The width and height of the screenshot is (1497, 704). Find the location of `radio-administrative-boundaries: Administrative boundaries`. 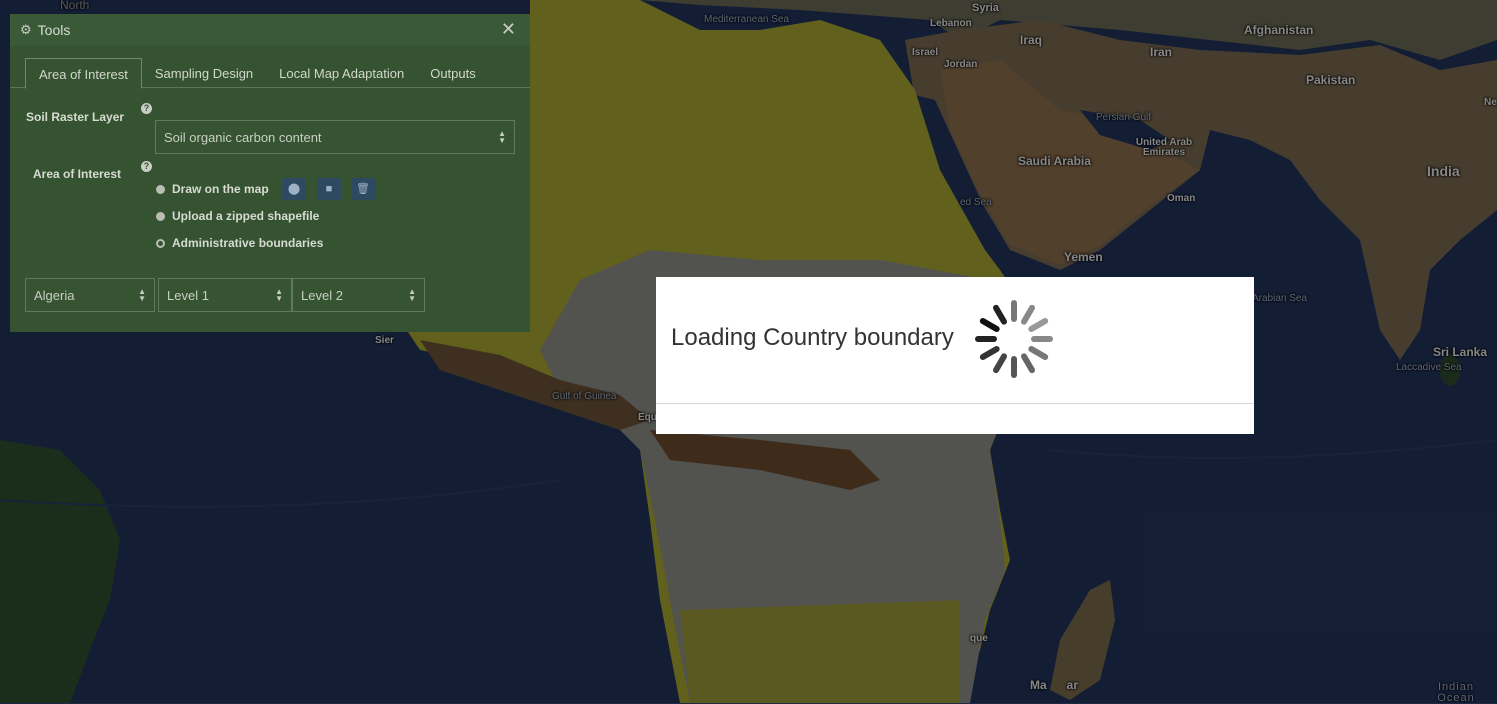

radio-administrative-boundaries: Administrative boundaries is located at coordinates (239, 243).